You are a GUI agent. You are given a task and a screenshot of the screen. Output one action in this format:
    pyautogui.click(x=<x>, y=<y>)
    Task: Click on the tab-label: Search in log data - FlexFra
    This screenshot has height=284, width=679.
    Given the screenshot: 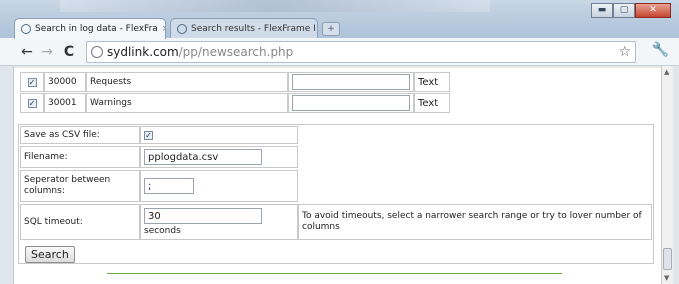 What is the action you would take?
    pyautogui.click(x=96, y=29)
    